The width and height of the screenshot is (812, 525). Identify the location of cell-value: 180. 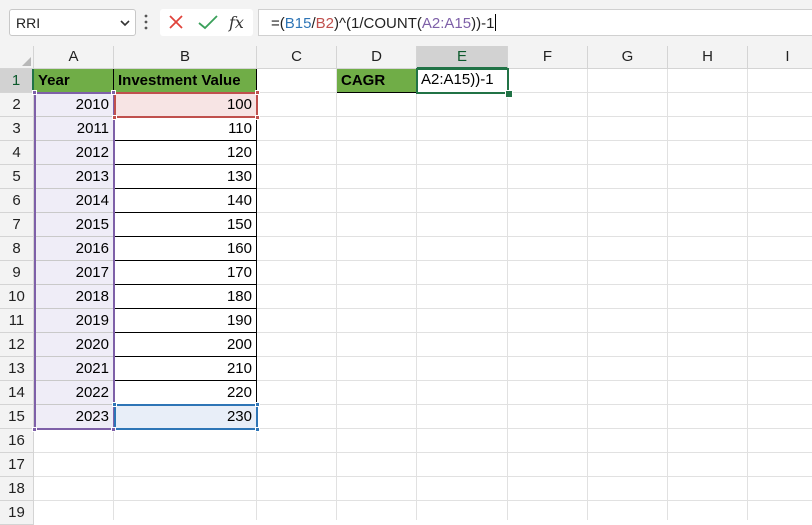
(185, 297).